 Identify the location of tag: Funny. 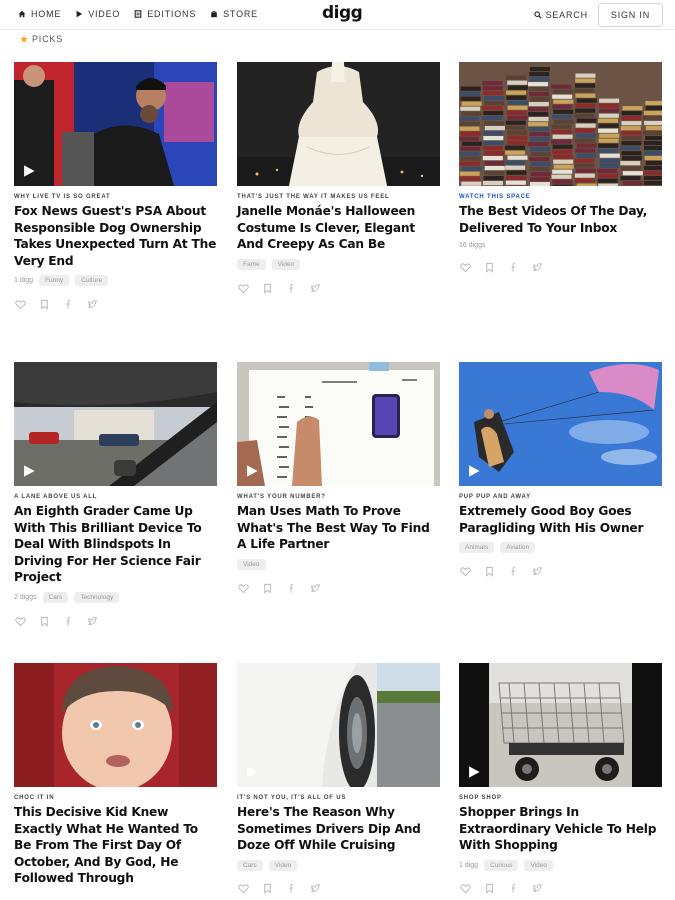
(54, 280).